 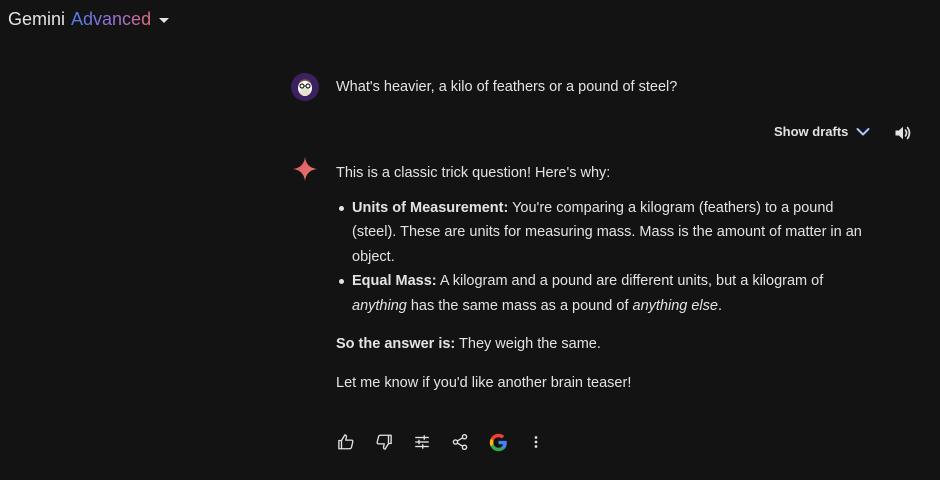 What do you see at coordinates (394, 281) in the screenshot?
I see `bullet-label: Equal Mass:` at bounding box center [394, 281].